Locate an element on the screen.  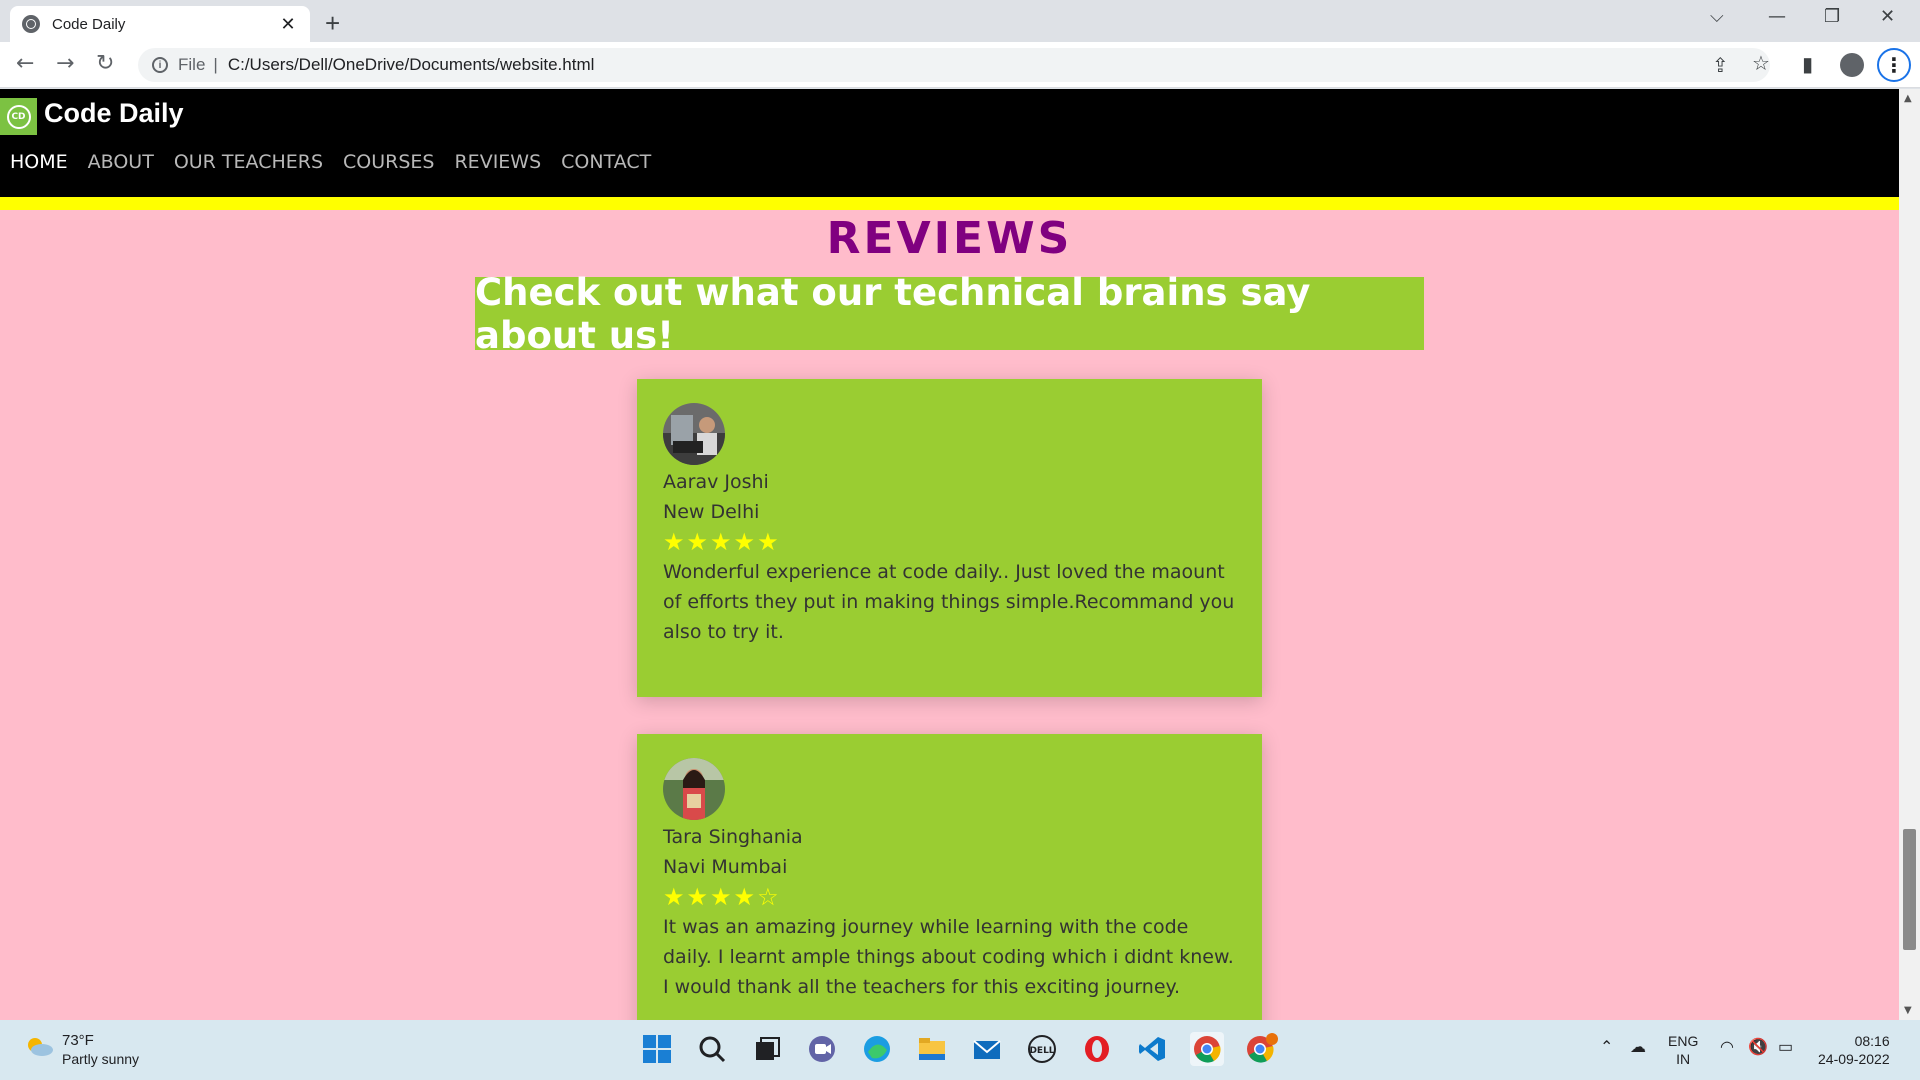
star-rating: ★★★★☆ is located at coordinates (722, 897).